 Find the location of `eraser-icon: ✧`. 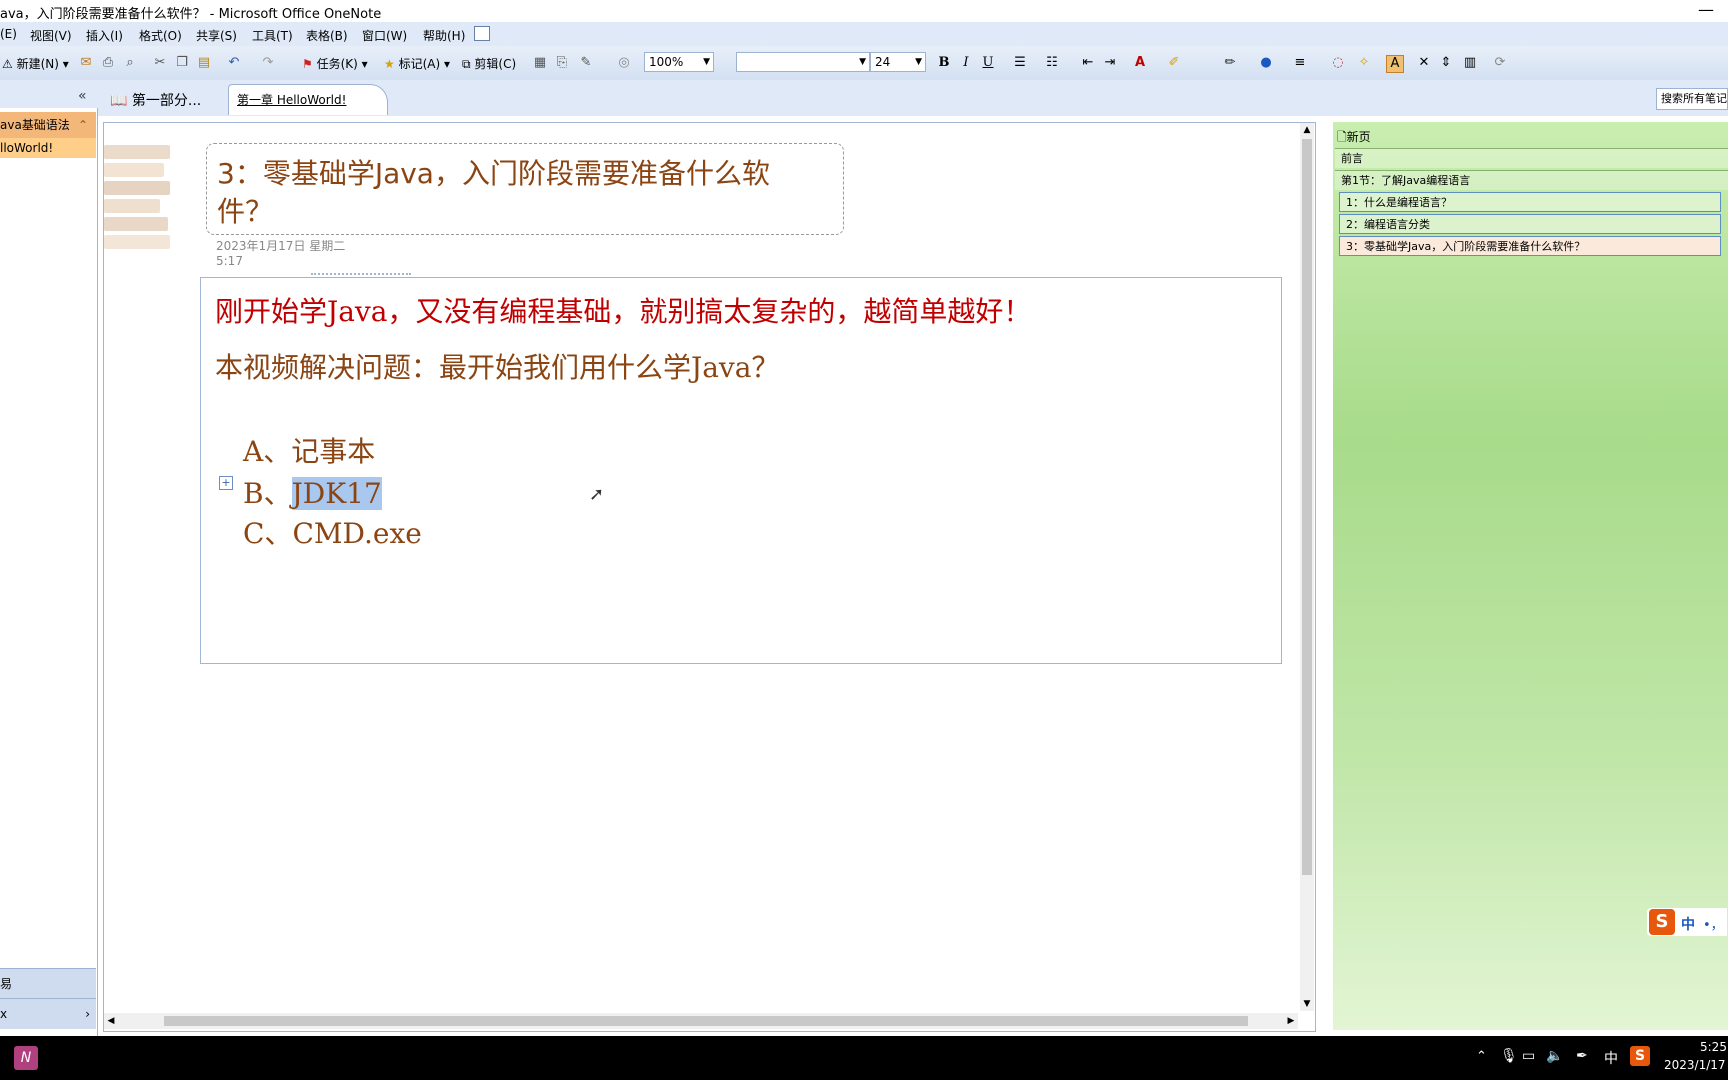

eraser-icon: ✧ is located at coordinates (1364, 63).